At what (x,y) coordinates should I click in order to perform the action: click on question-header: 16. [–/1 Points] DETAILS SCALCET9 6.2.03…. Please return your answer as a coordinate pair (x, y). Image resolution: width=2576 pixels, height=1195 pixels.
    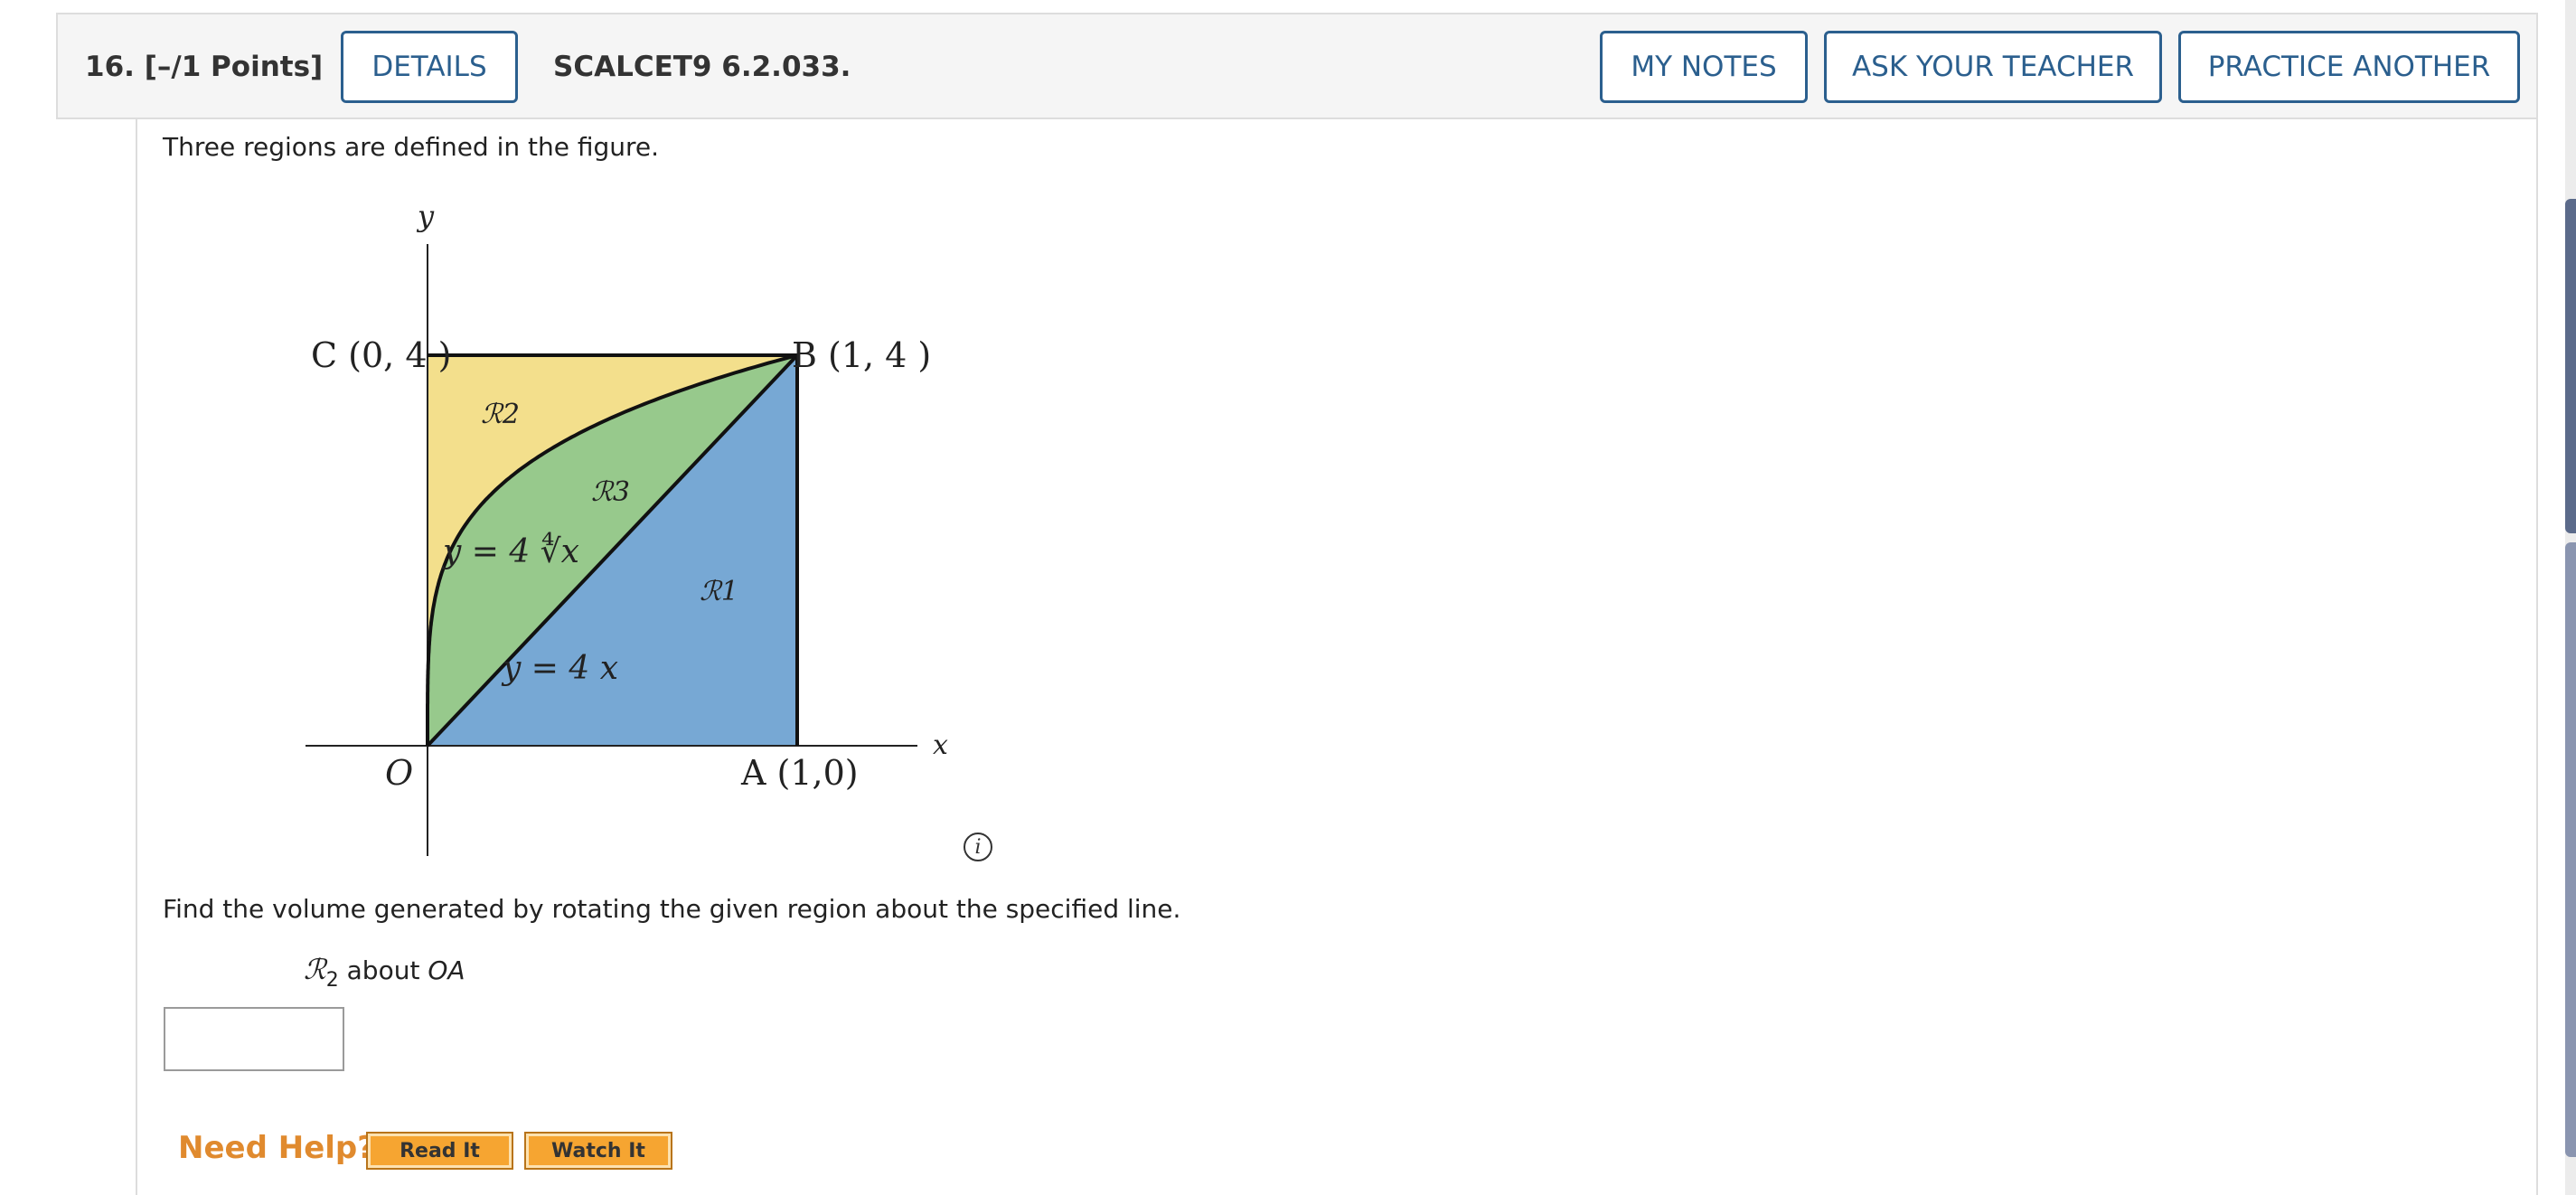
    Looking at the image, I should click on (1297, 66).